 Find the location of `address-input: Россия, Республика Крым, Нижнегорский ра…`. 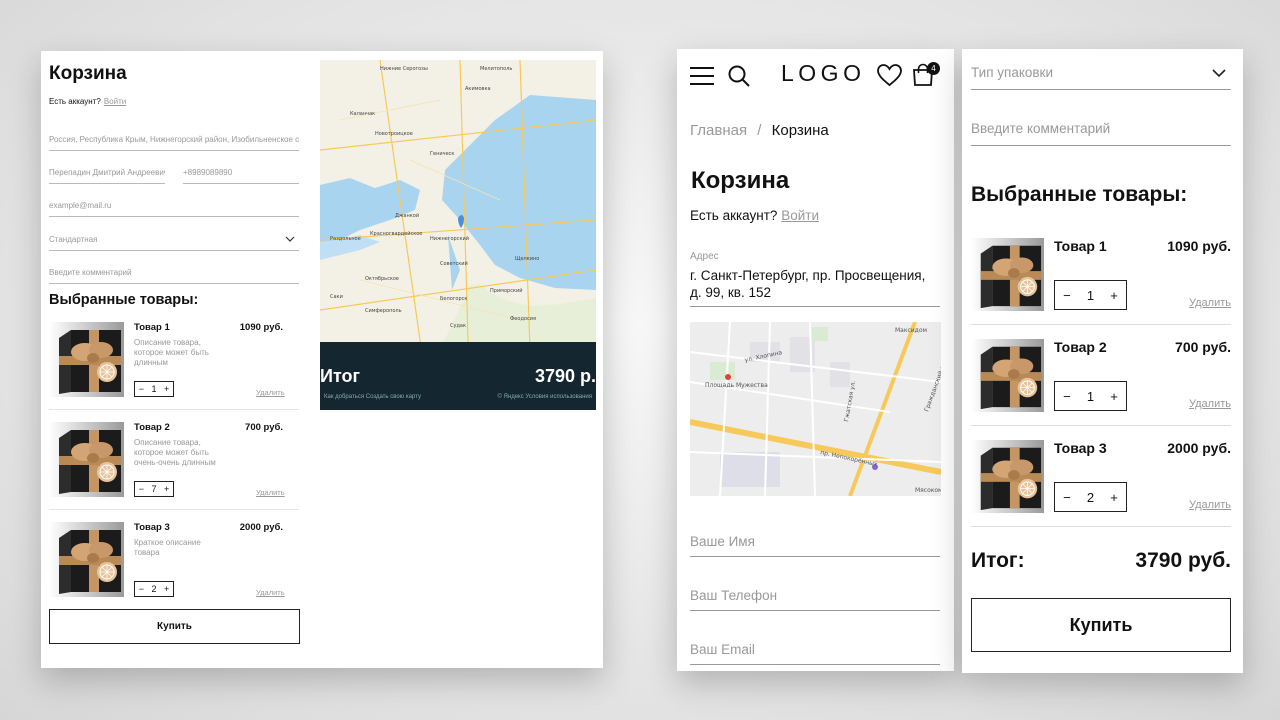

address-input: Россия, Республика Крым, Нижнегорский ра… is located at coordinates (174, 143).